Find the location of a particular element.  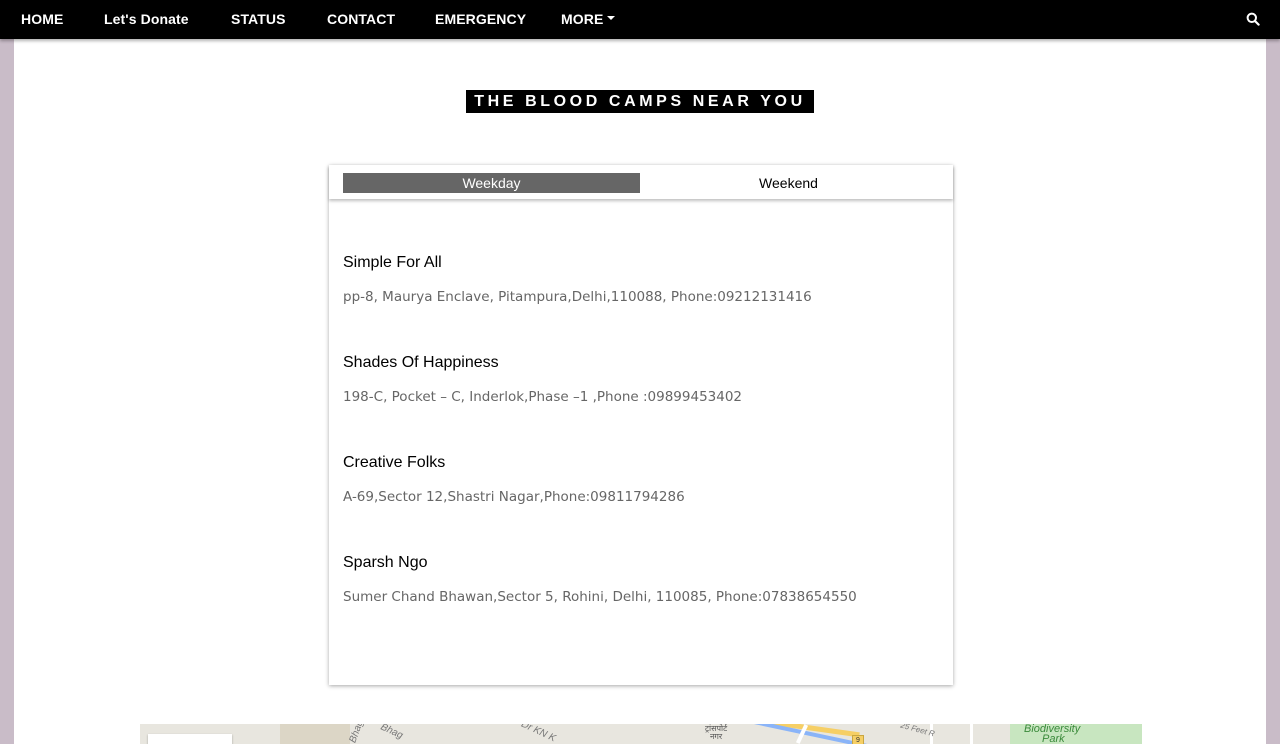

camp-name: Creative Folks is located at coordinates (394, 462).